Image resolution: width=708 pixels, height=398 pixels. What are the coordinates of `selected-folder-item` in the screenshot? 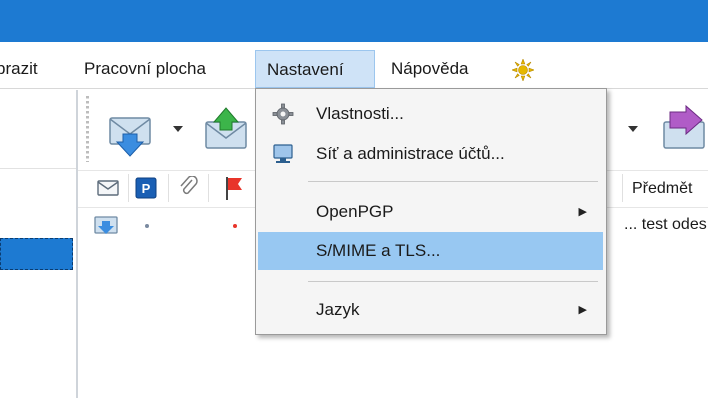 It's located at (36, 254).